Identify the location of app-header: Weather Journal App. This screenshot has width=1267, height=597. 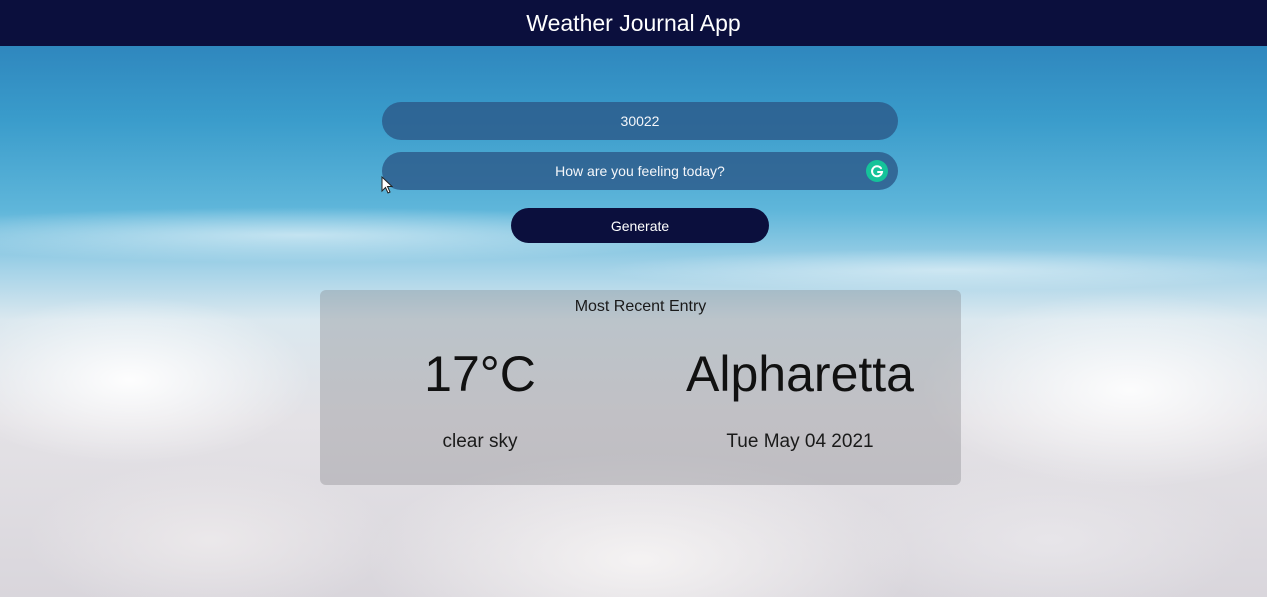
(633, 23).